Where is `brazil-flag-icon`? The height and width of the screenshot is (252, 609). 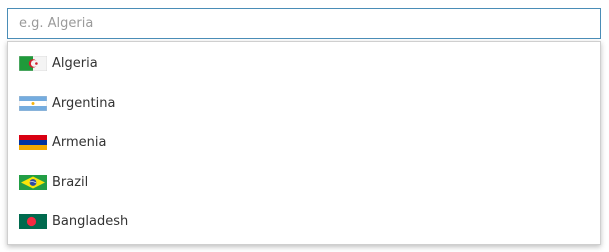
brazil-flag-icon is located at coordinates (33, 182).